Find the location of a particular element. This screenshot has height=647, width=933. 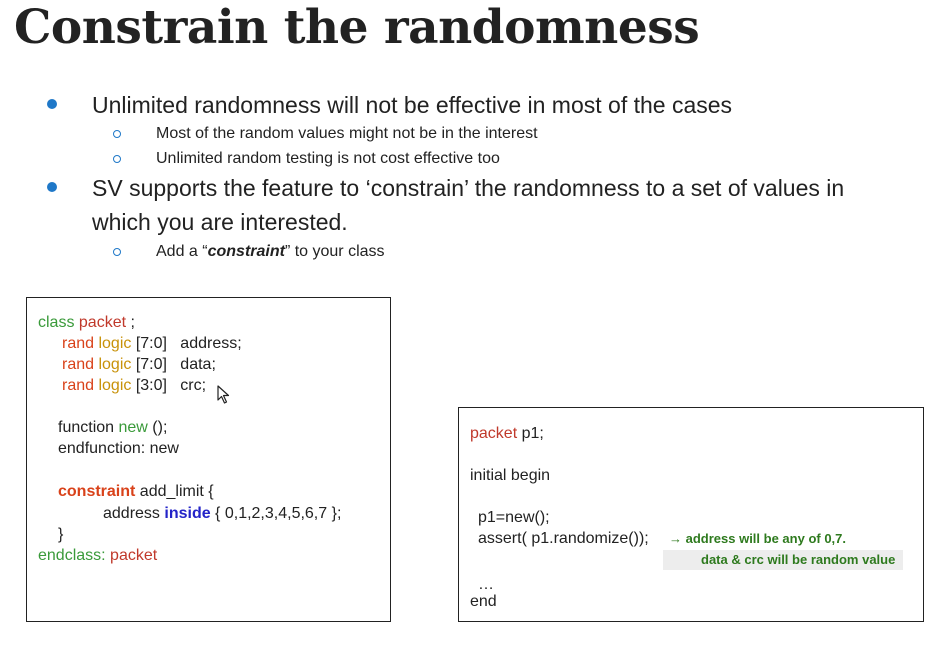

bullet-2-sub-1: Add a “constraint” to your class is located at coordinates (270, 251).